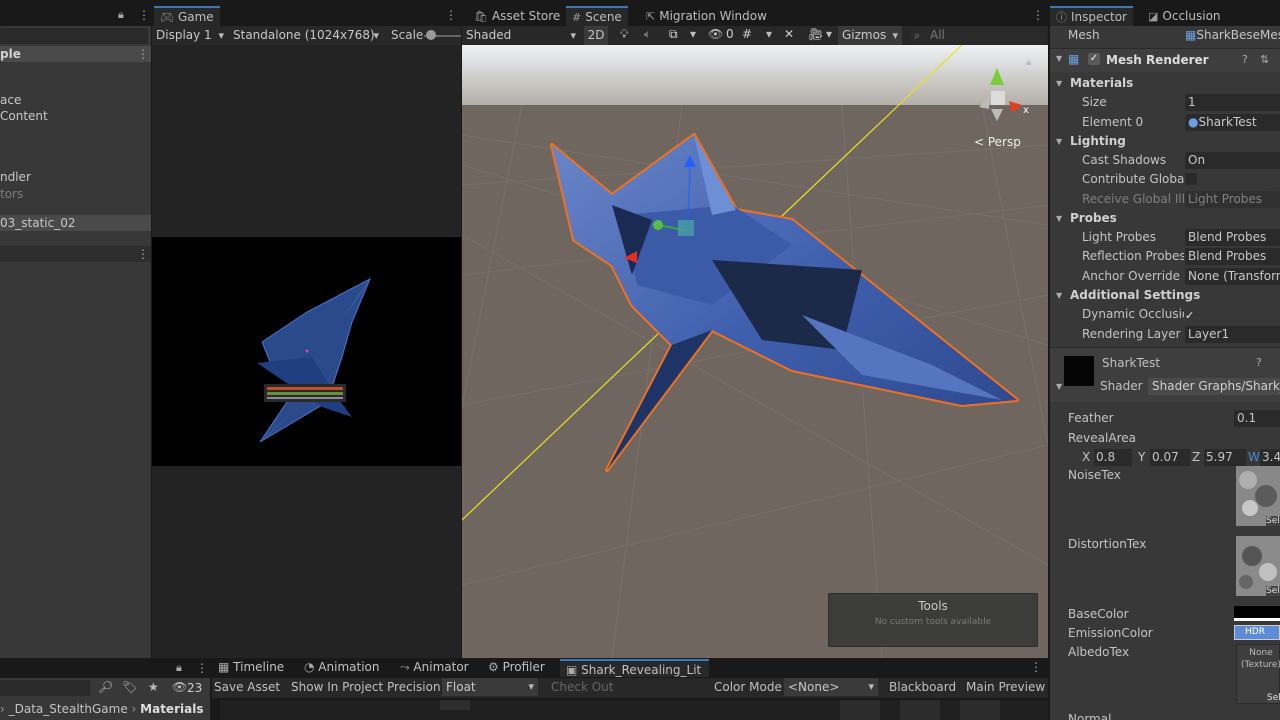  What do you see at coordinates (870, 35) in the screenshot?
I see `gizmos-dropdown: Gizmos` at bounding box center [870, 35].